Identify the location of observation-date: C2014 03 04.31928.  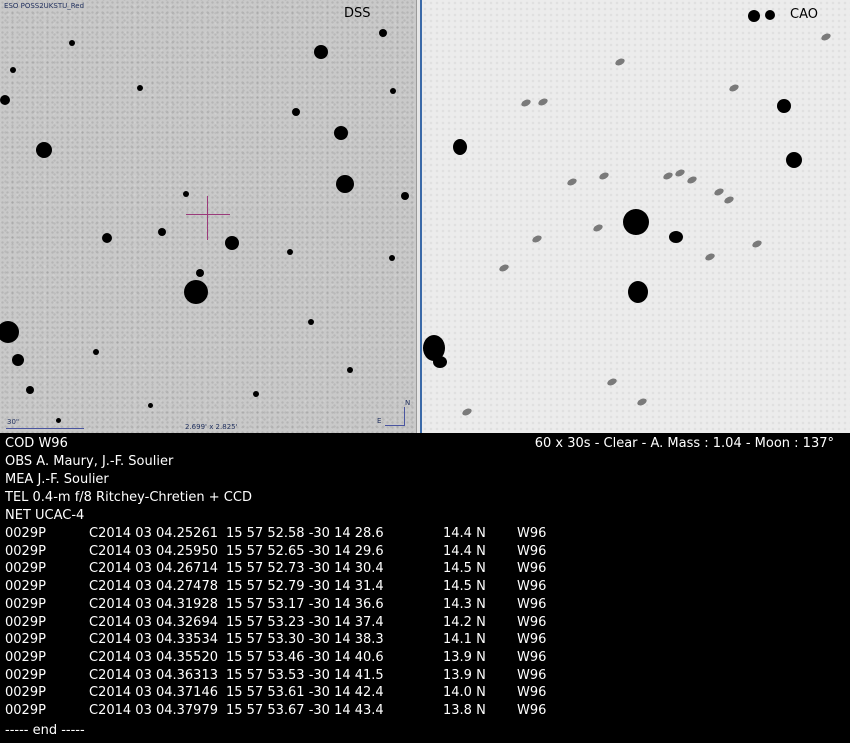
(153, 604).